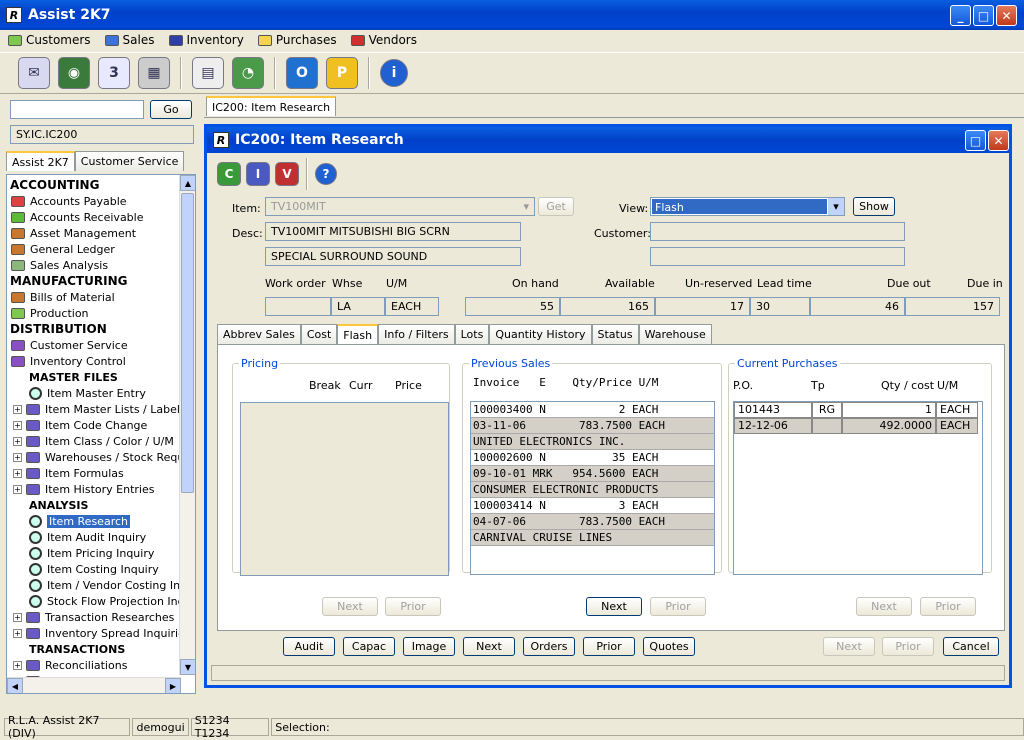  What do you see at coordinates (34, 73) in the screenshot?
I see `mail-icon: ✉` at bounding box center [34, 73].